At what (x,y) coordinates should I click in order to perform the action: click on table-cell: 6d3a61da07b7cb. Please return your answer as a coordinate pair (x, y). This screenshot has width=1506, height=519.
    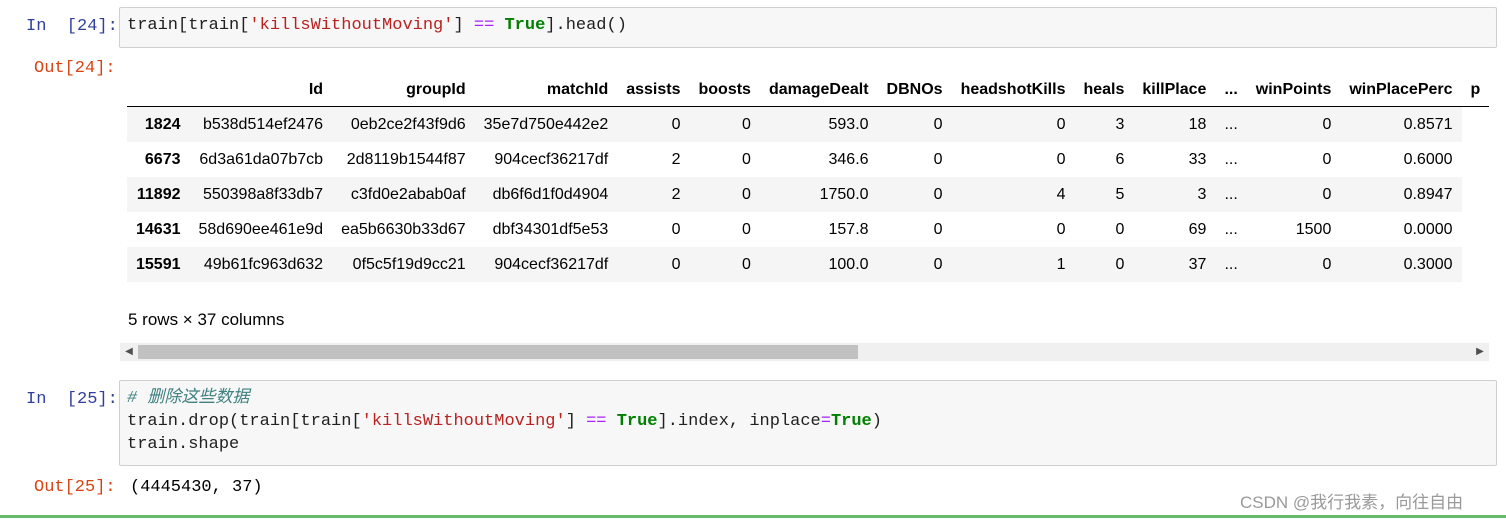
    Looking at the image, I should click on (261, 159).